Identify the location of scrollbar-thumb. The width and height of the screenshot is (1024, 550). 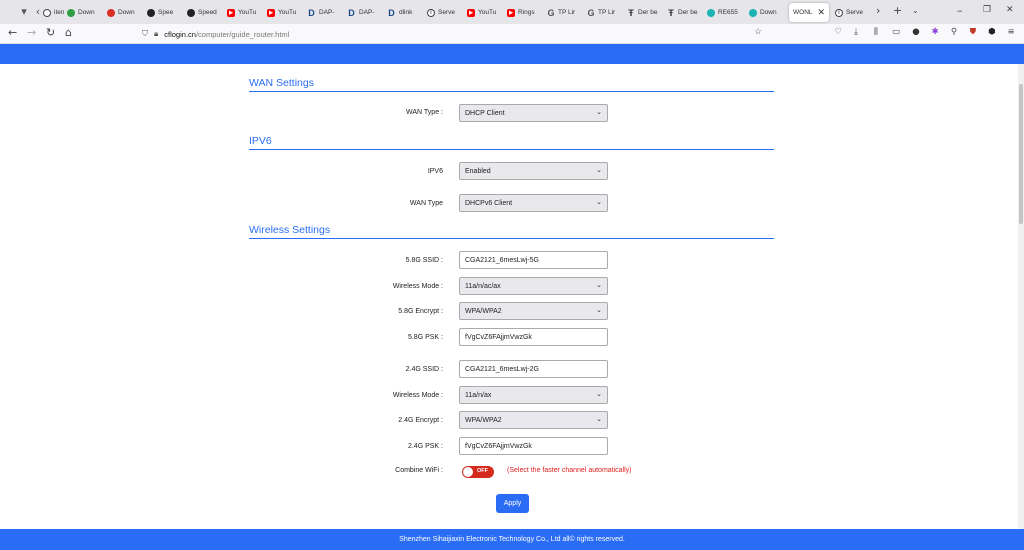
(1021, 154).